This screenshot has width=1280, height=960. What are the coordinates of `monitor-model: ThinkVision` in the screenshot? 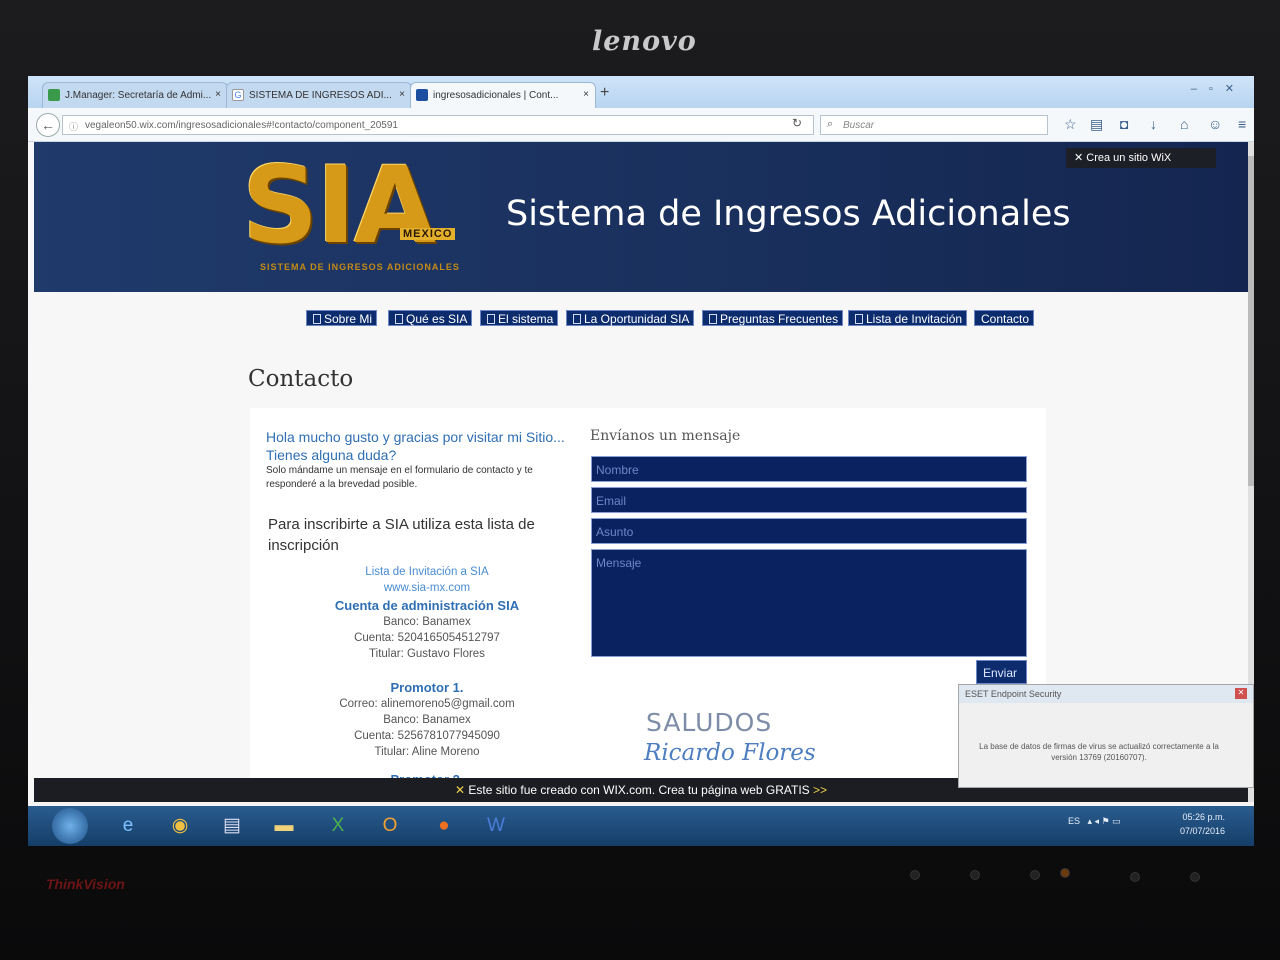 It's located at (85, 884).